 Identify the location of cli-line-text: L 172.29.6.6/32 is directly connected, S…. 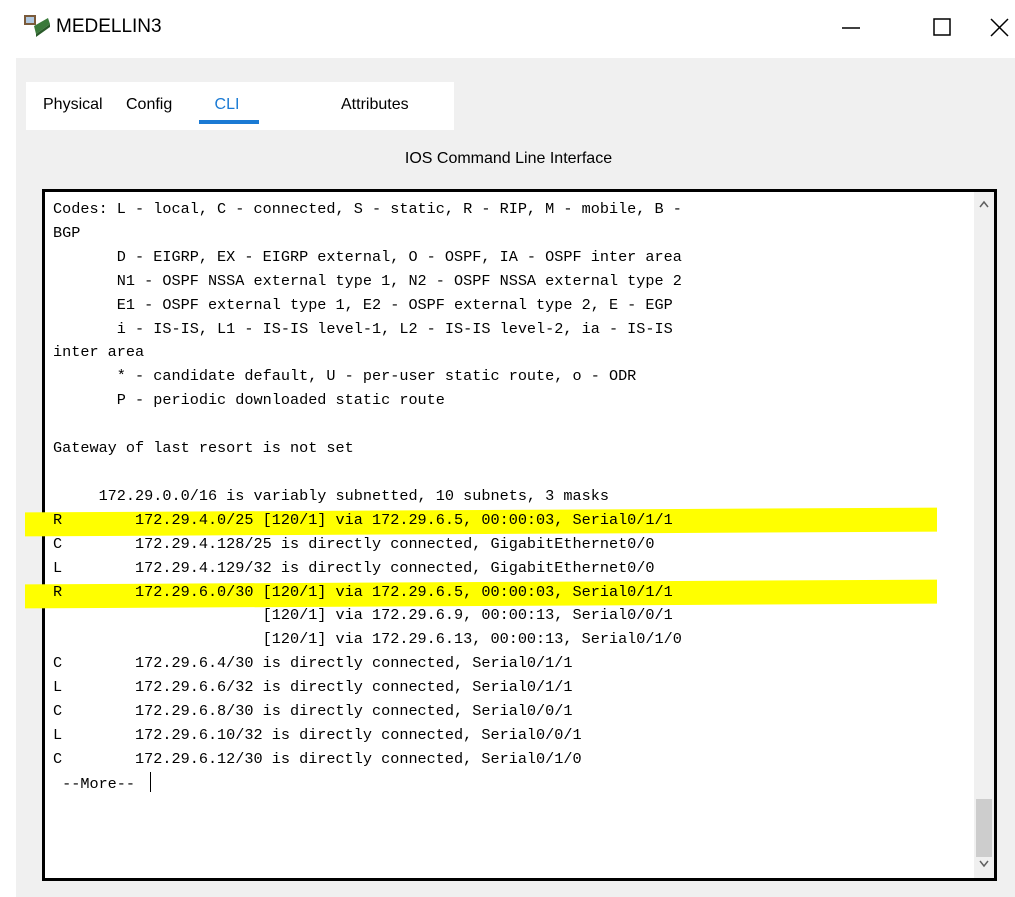
(313, 687).